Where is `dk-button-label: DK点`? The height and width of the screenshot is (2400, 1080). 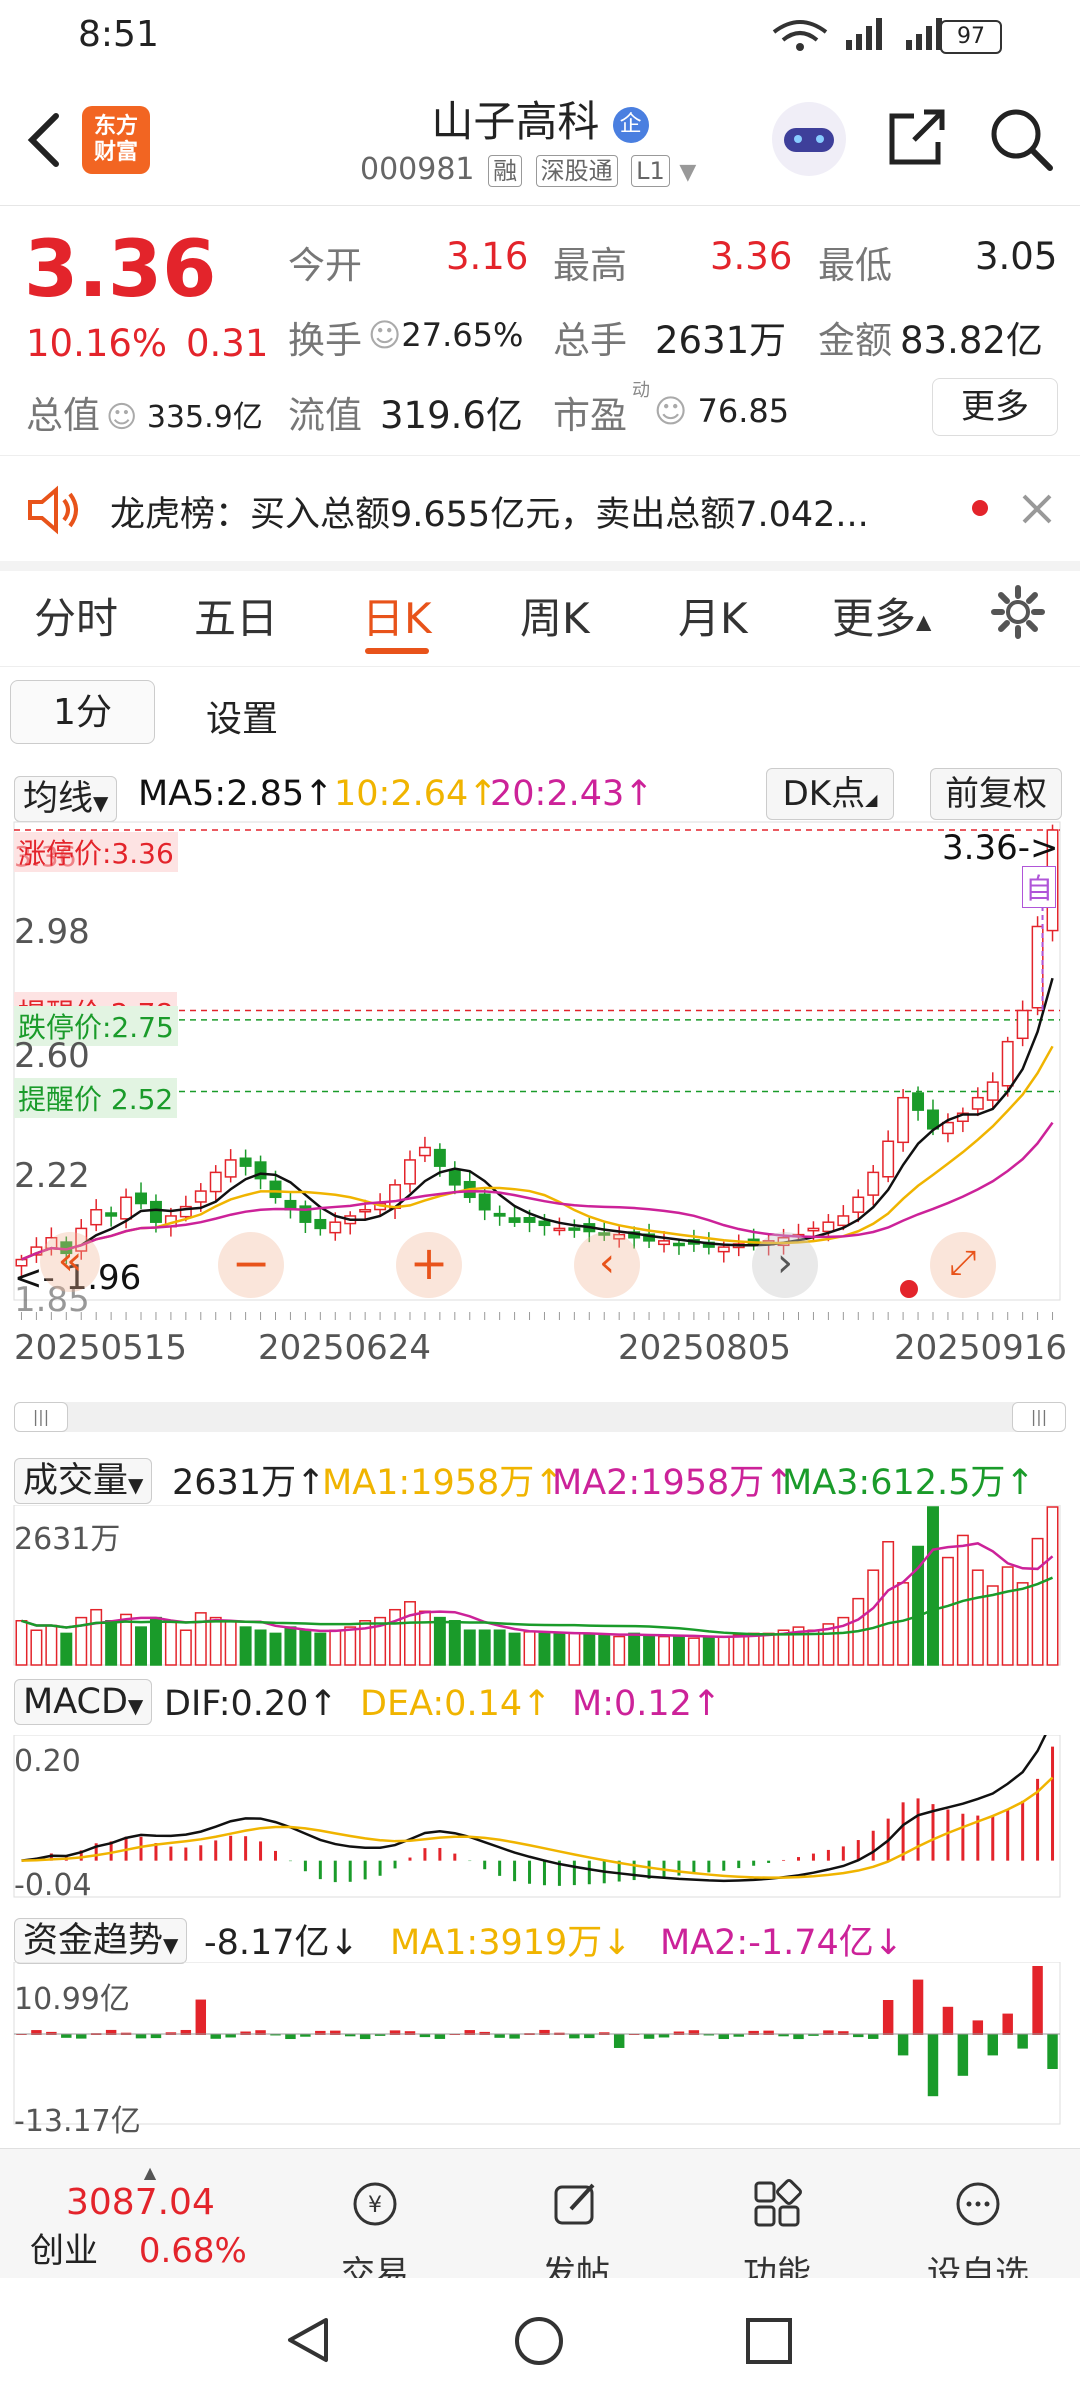 dk-button-label: DK点 is located at coordinates (824, 794).